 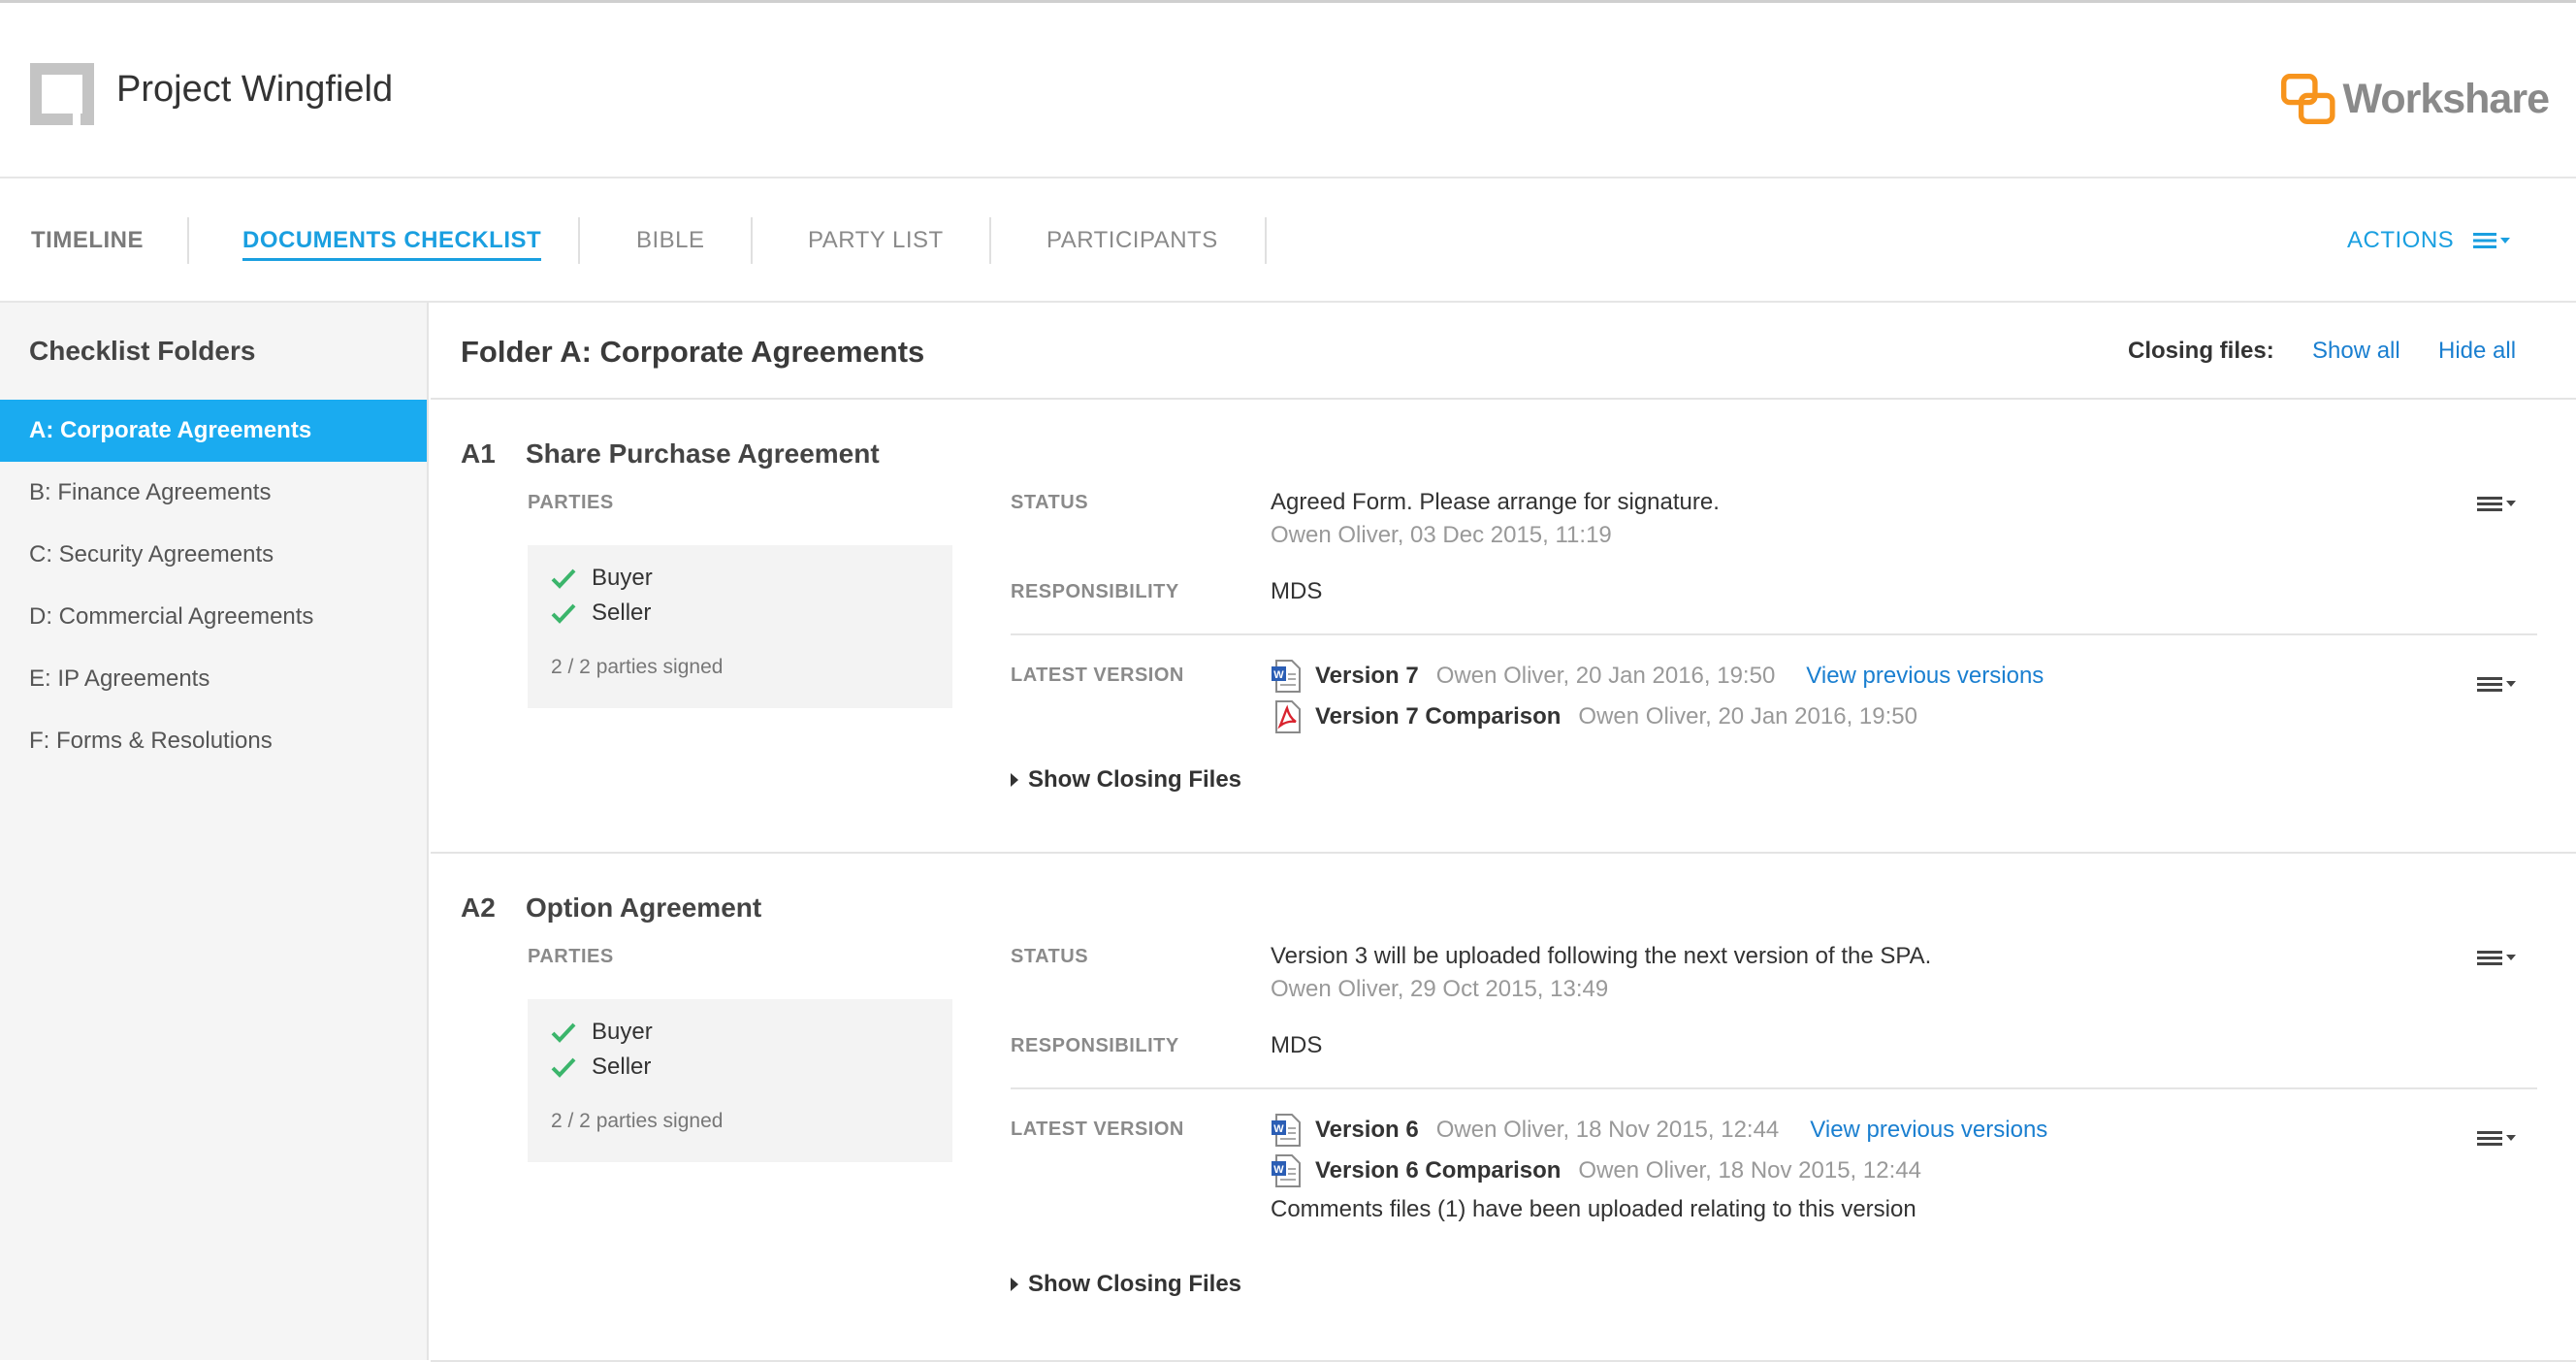 I want to click on workshare-logo: Workshare, so click(x=2415, y=99).